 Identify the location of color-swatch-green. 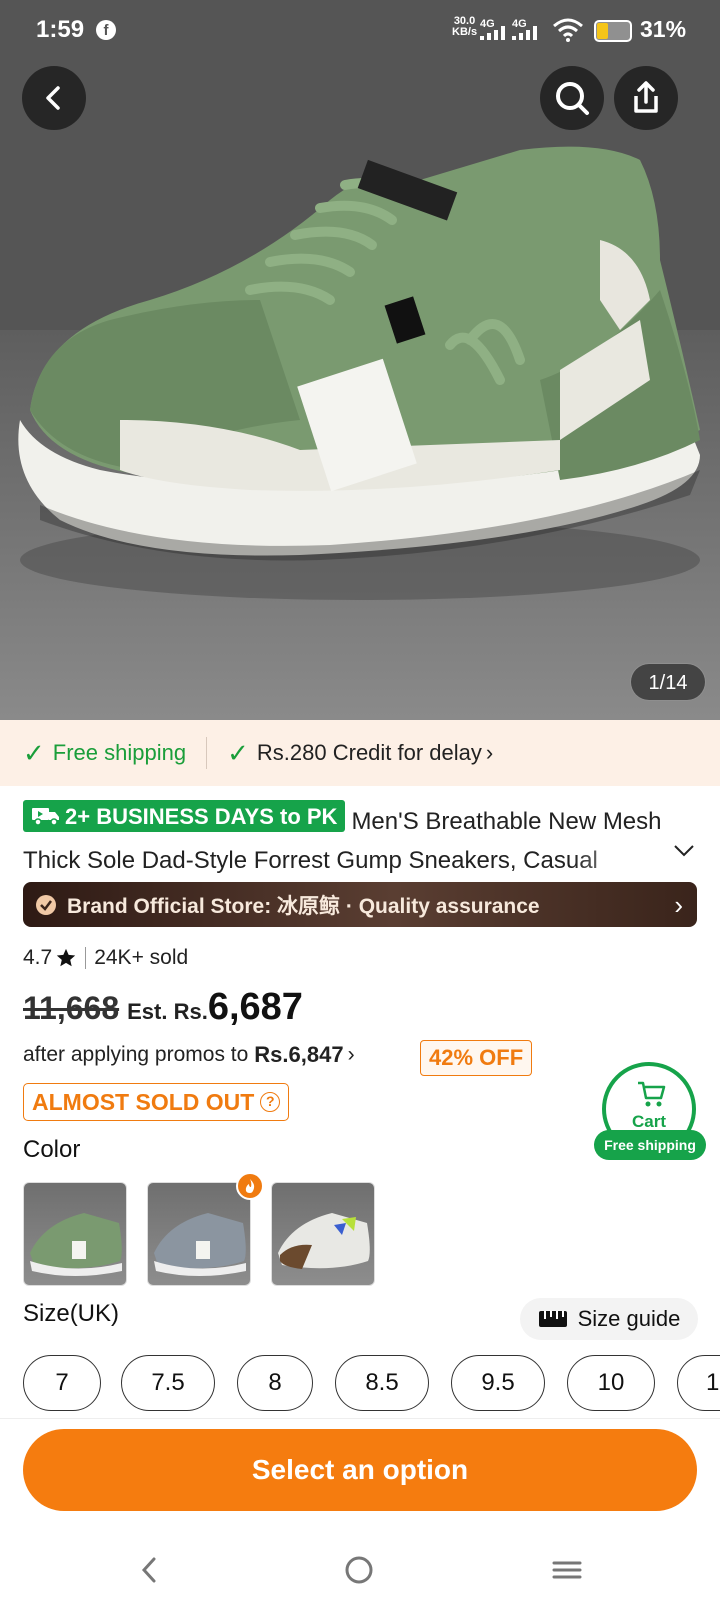
(75, 1234).